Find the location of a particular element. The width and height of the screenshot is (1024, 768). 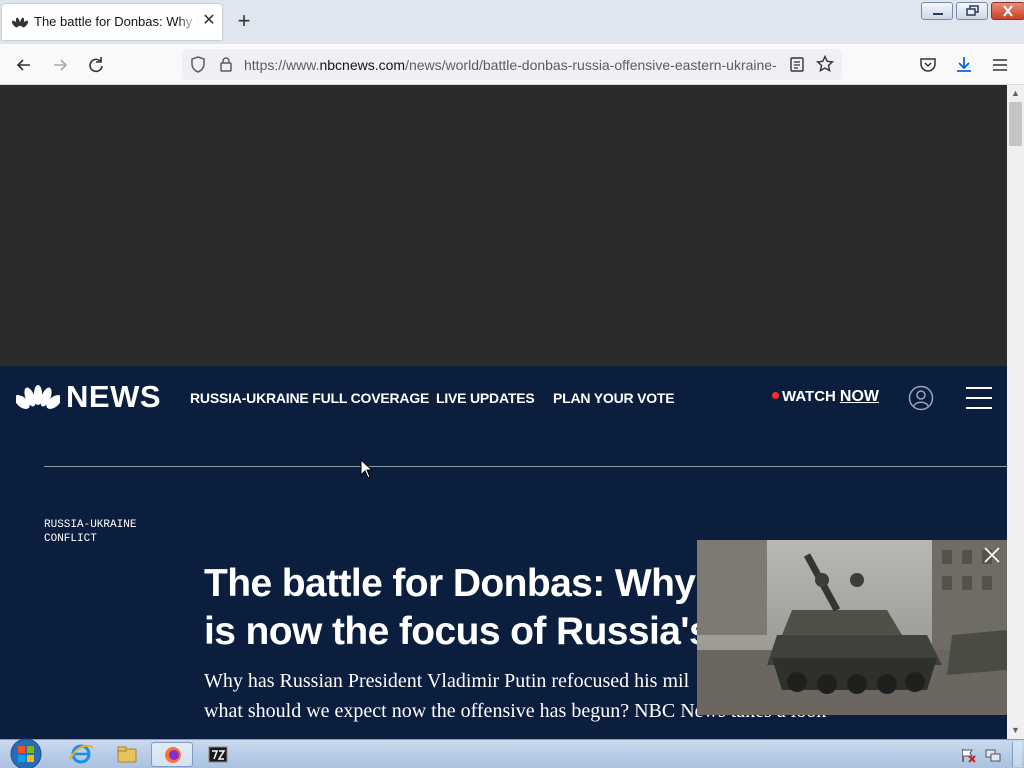

article-kicker: RUSSIA-UKRAINE CONFLICT is located at coordinates (114, 532).